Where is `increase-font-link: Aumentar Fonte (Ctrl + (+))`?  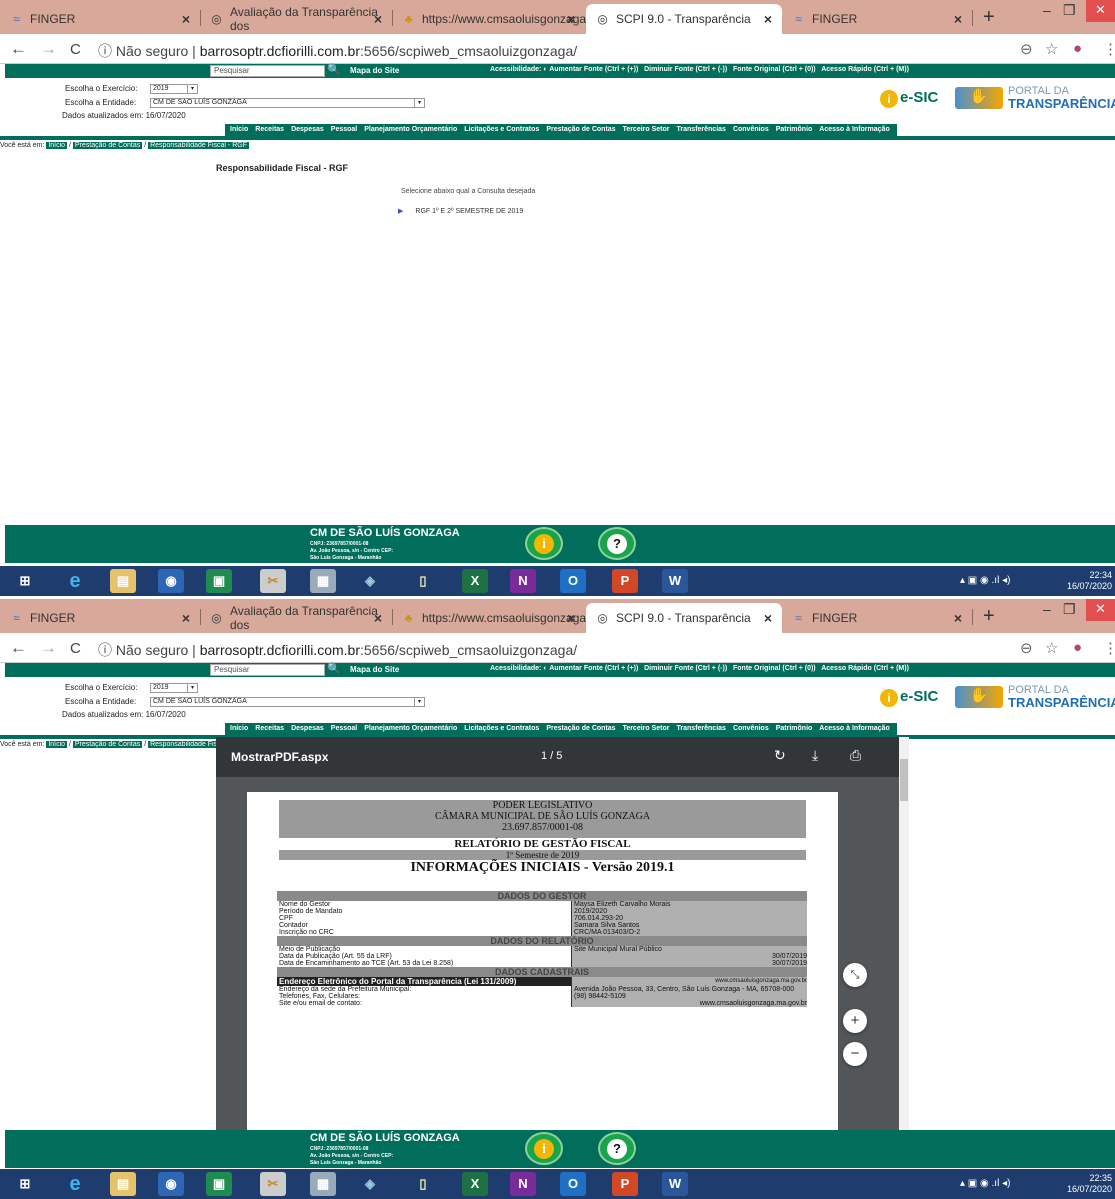 increase-font-link: Aumentar Fonte (Ctrl + (+)) is located at coordinates (593, 69).